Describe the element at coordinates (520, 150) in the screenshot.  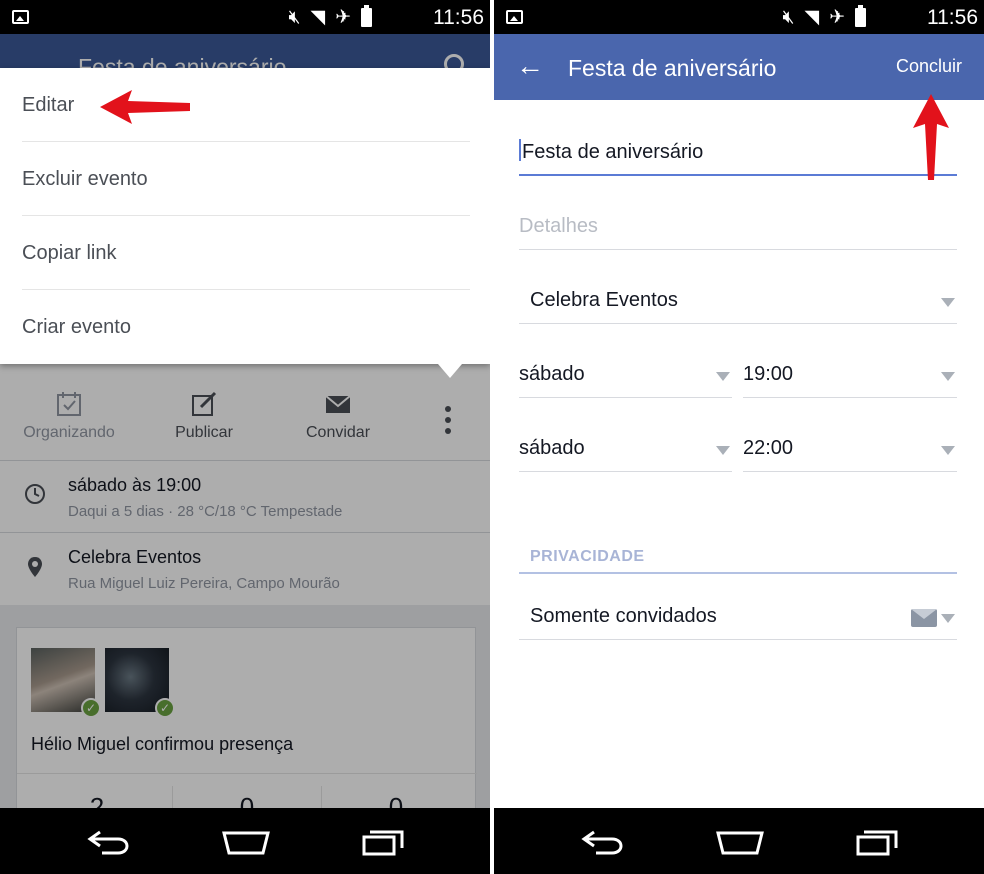
I see `text-cursor` at that location.